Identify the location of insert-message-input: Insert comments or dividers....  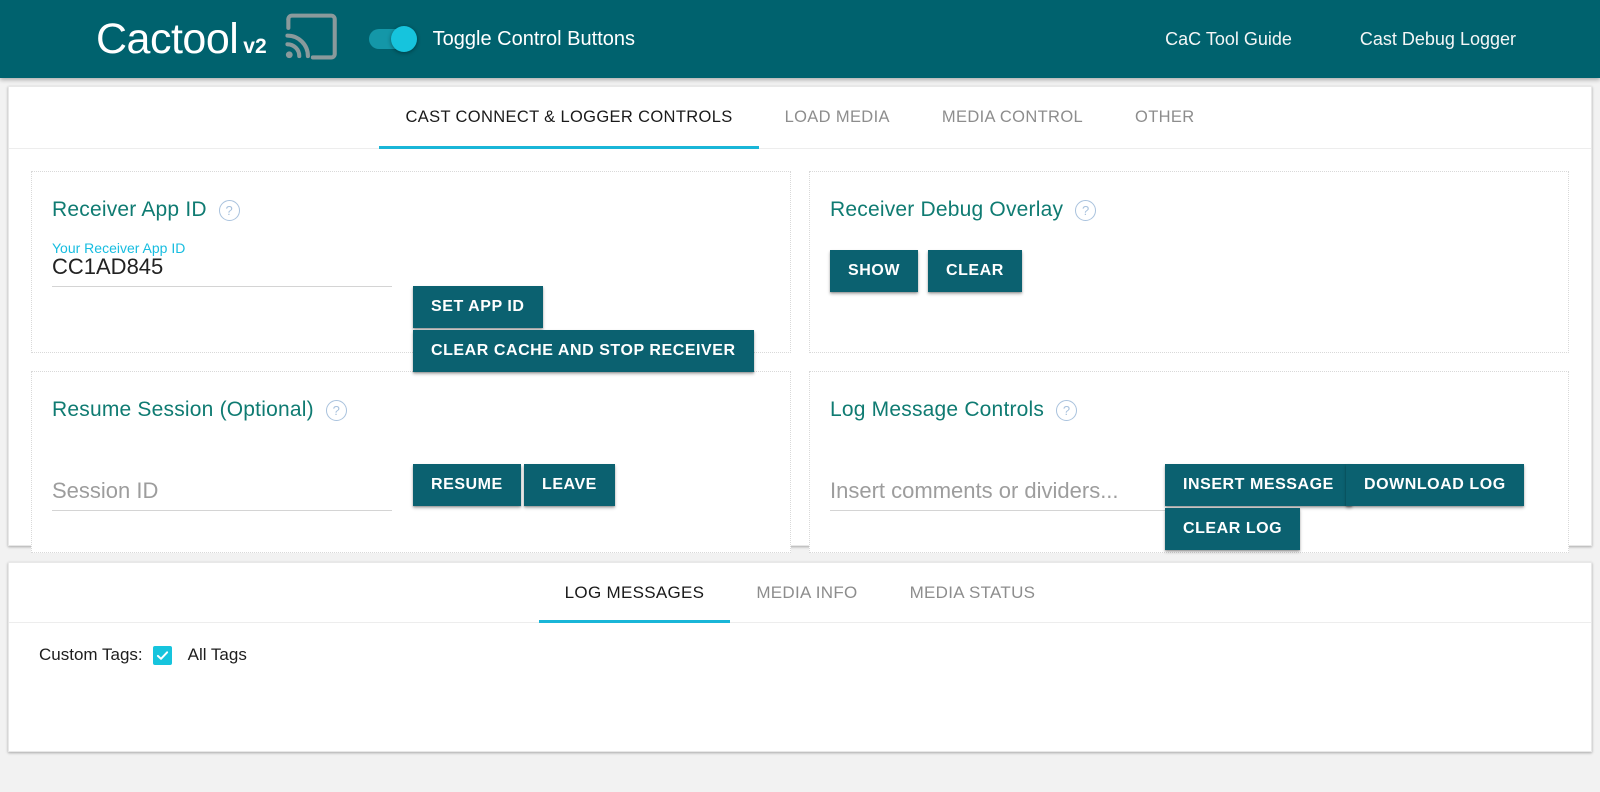
(1010, 494).